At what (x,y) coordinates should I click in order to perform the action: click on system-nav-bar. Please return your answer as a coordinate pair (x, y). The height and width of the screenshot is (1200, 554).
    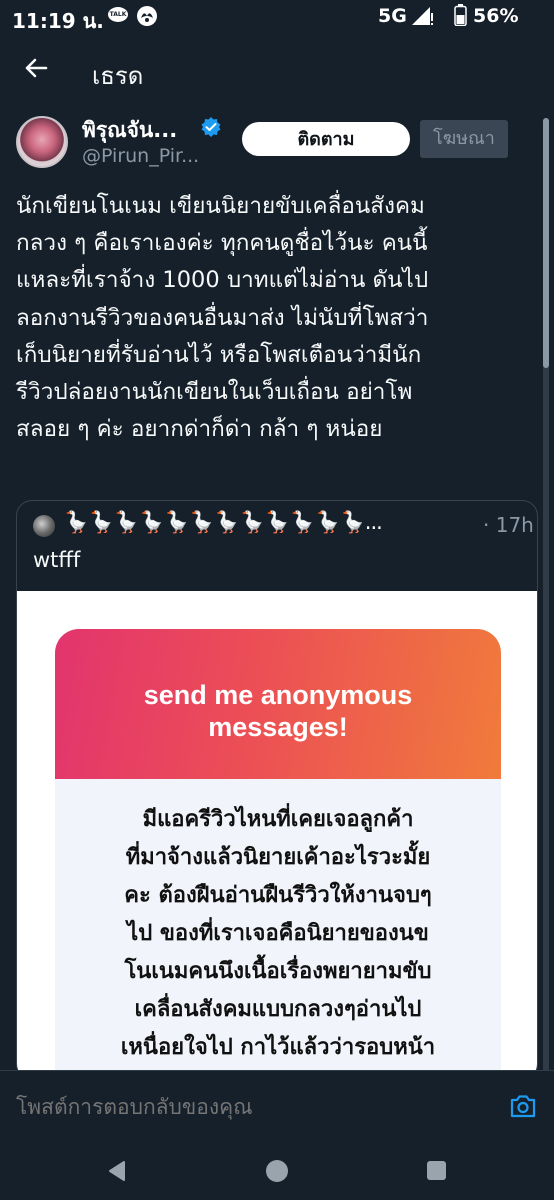
    Looking at the image, I should click on (277, 1171).